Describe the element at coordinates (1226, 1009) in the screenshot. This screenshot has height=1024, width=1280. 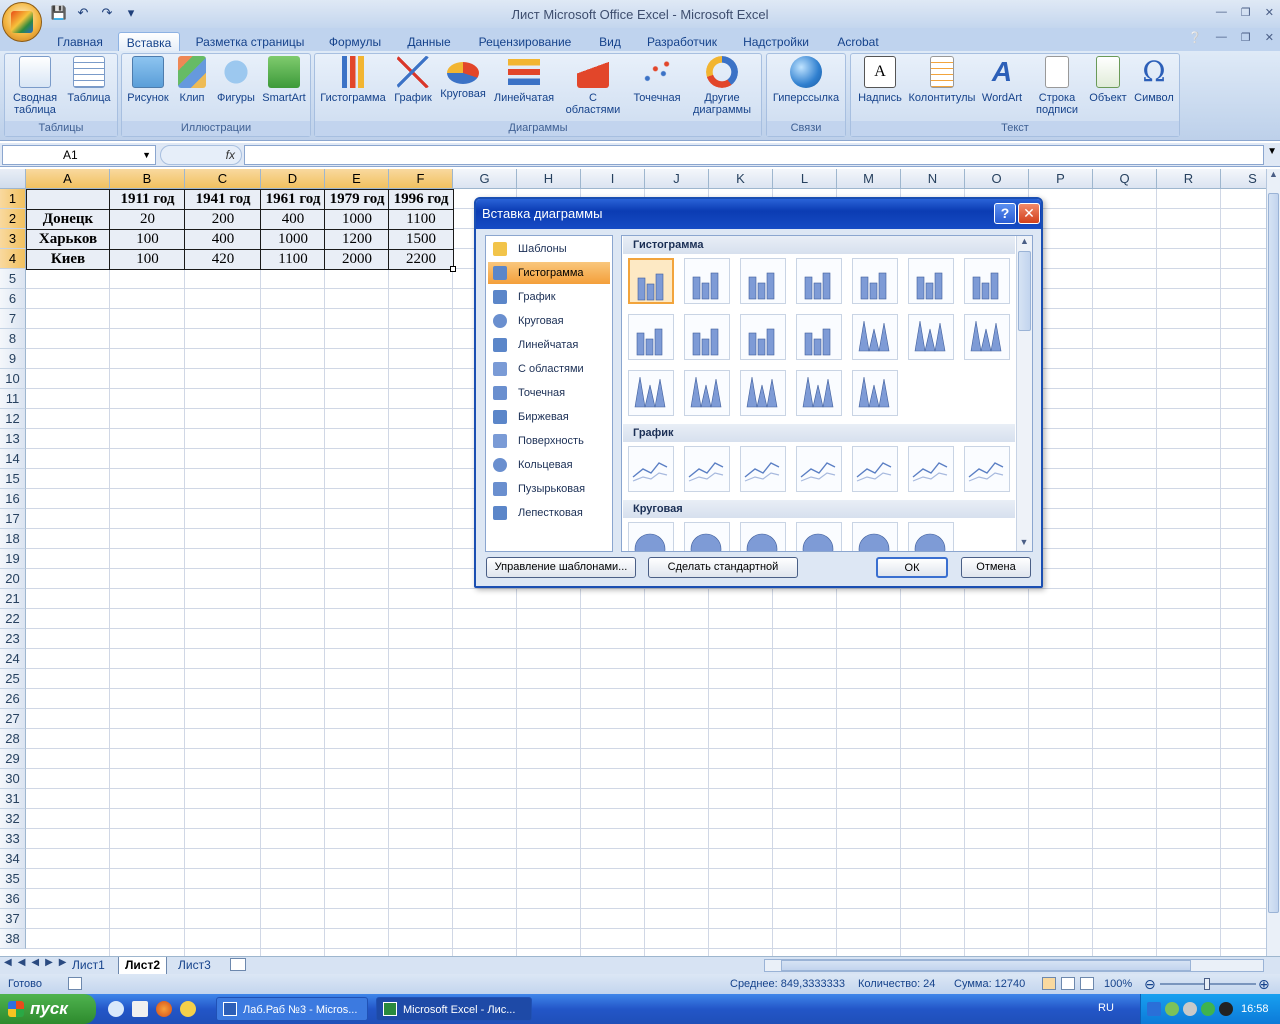
I see `tray-media-icon` at that location.